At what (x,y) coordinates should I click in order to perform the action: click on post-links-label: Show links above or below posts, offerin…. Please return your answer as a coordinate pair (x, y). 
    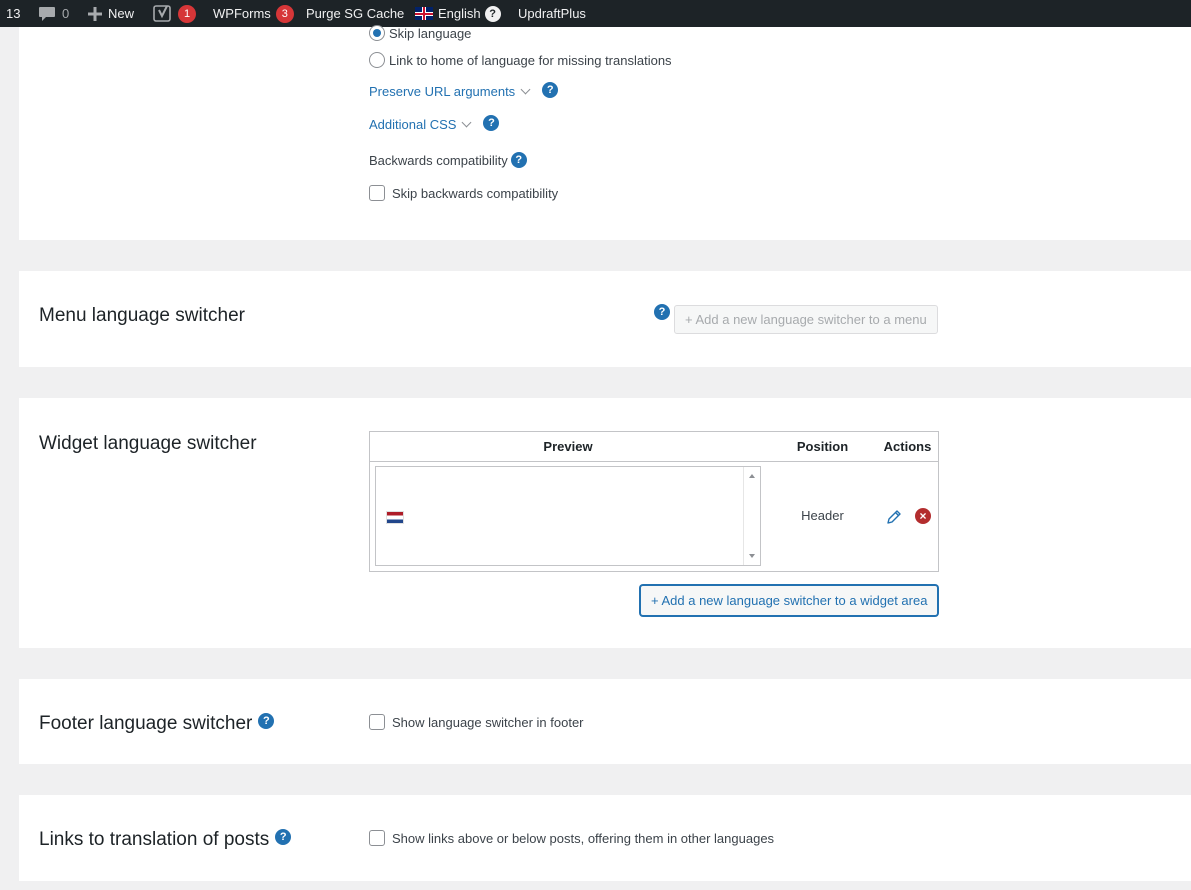
    Looking at the image, I should click on (583, 838).